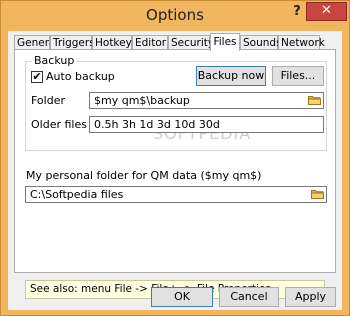 This screenshot has height=316, width=350. I want to click on tab-triggers: Triggers, so click(72, 42).